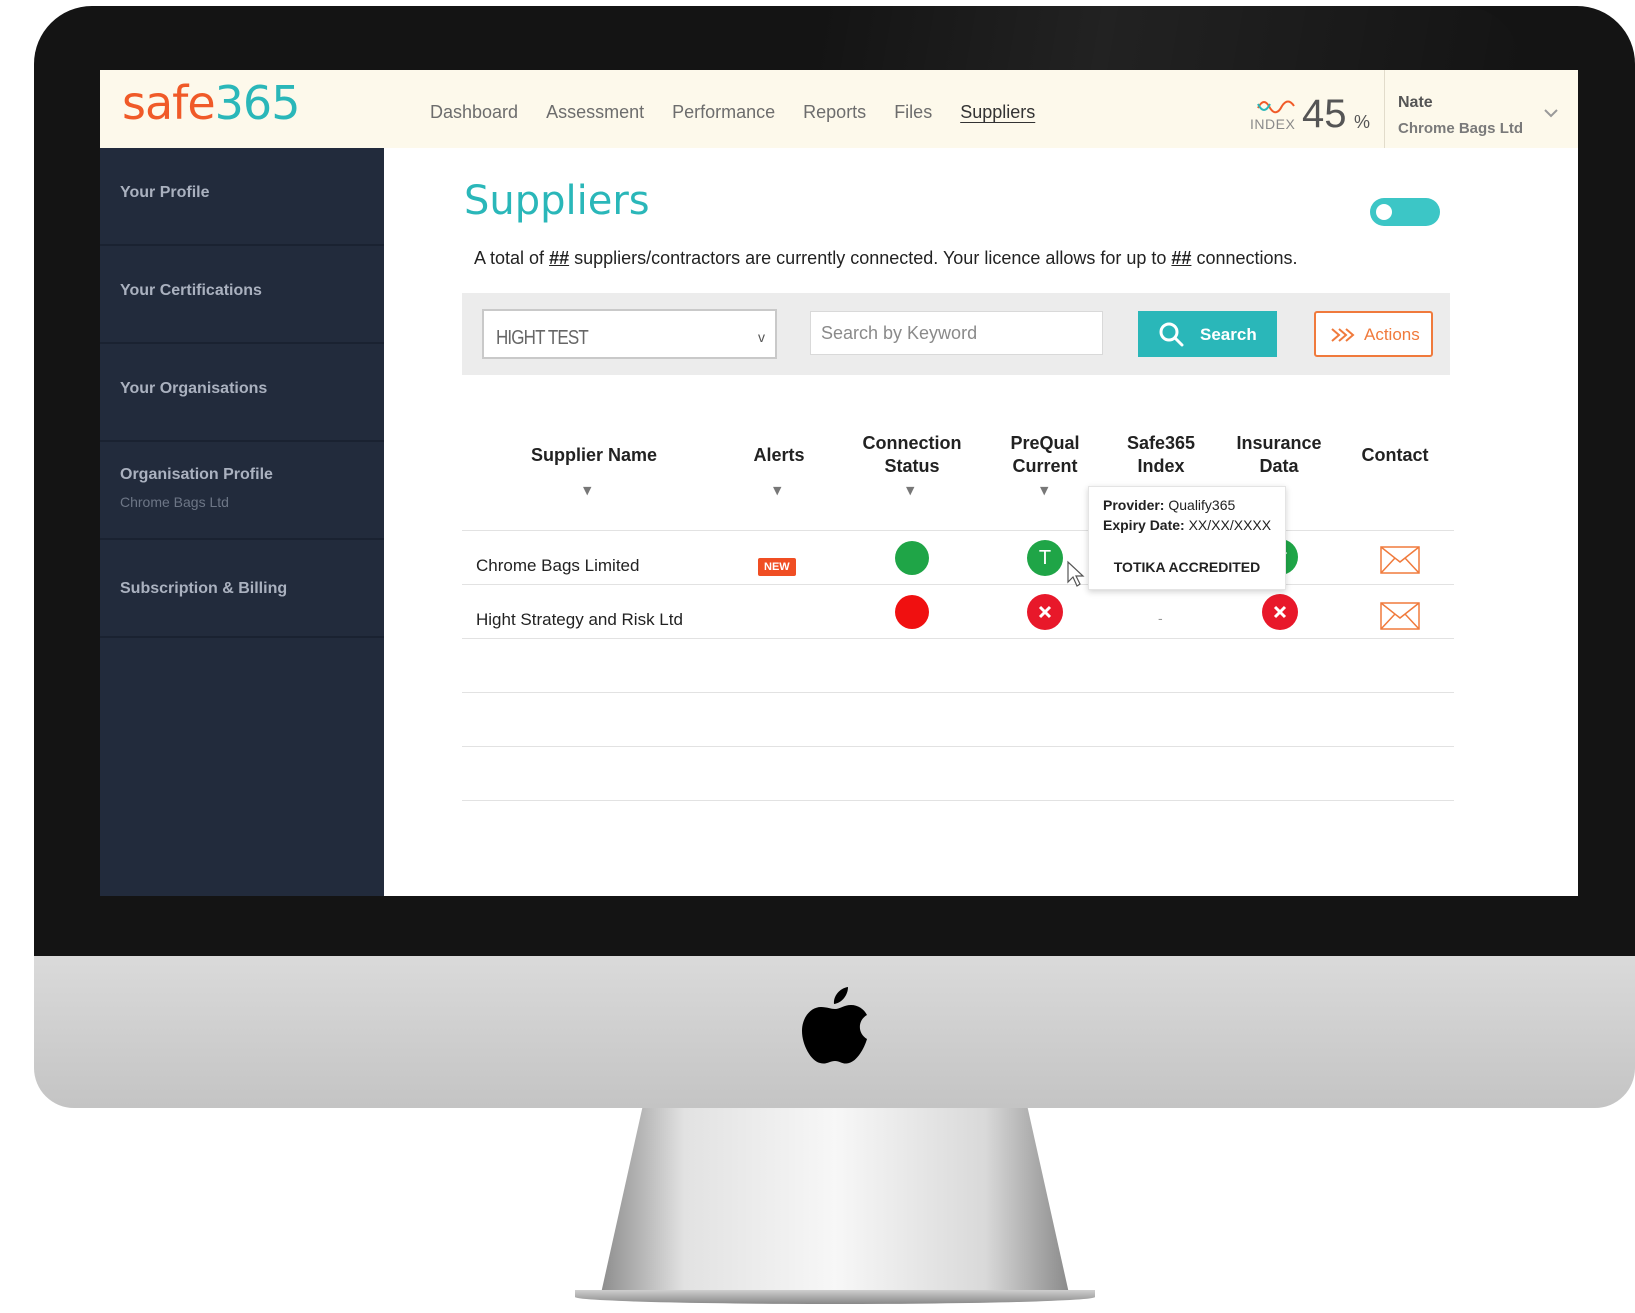 The height and width of the screenshot is (1313, 1635). Describe the element at coordinates (1161, 466) in the screenshot. I see `col-label-line2: Index` at that location.